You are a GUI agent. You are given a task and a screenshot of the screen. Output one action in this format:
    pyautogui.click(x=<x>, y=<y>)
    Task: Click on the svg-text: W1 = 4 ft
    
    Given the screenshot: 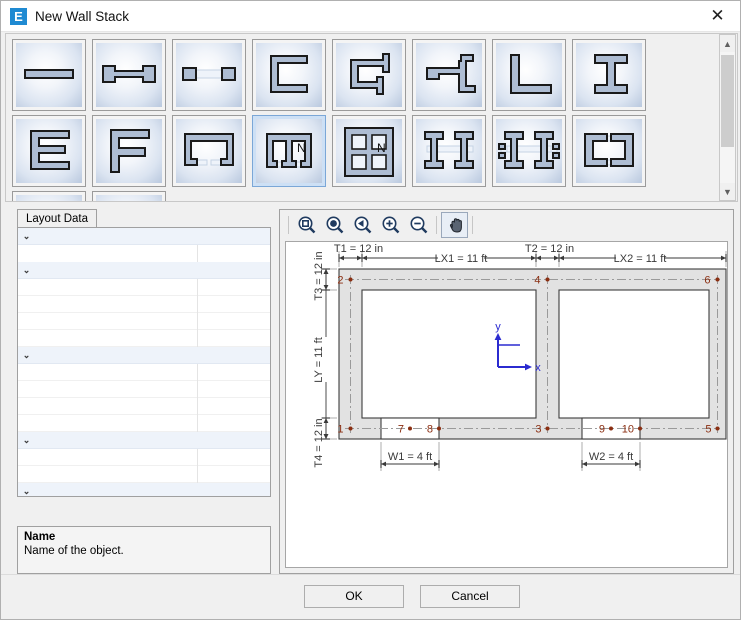 What is the action you would take?
    pyautogui.click(x=410, y=457)
    